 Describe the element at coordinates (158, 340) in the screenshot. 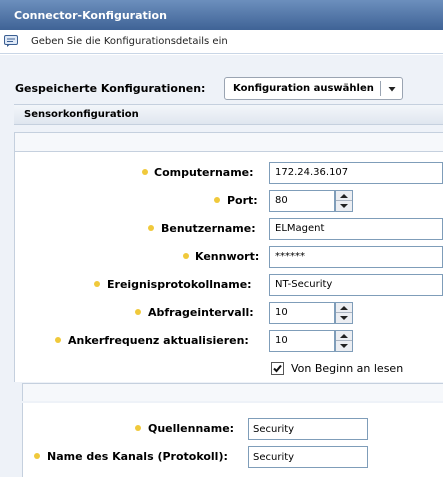

I see `ankerfrequenz-label: Ankerfrequenz aktualisieren:` at that location.